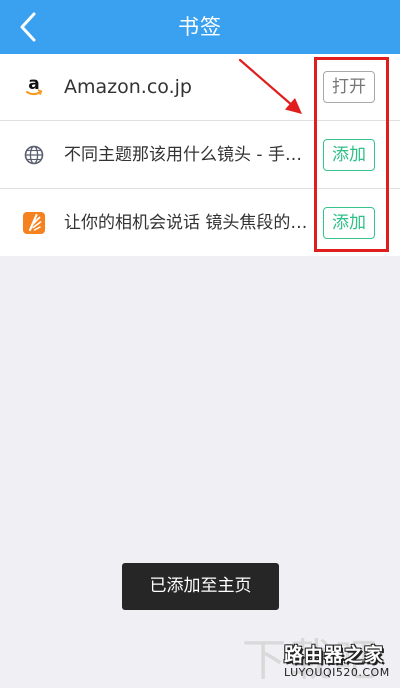 Image resolution: width=400 pixels, height=688 pixels. I want to click on svg-text: a, so click(33, 84).